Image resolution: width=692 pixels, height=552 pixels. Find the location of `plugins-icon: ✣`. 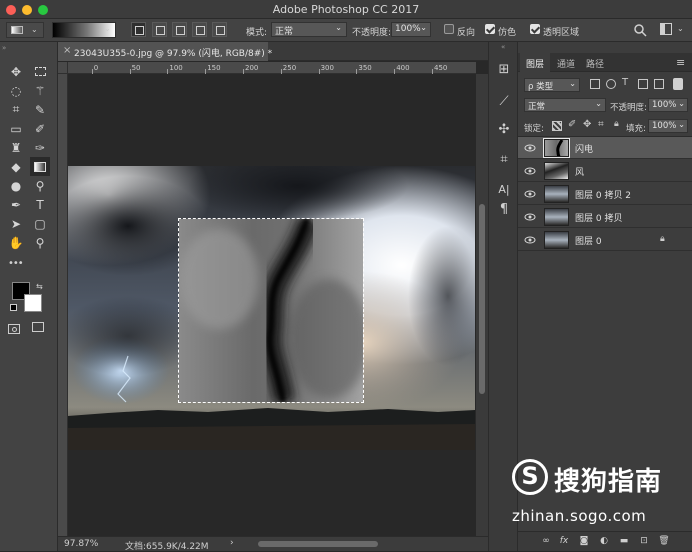

plugins-icon: ✣ is located at coordinates (504, 130).